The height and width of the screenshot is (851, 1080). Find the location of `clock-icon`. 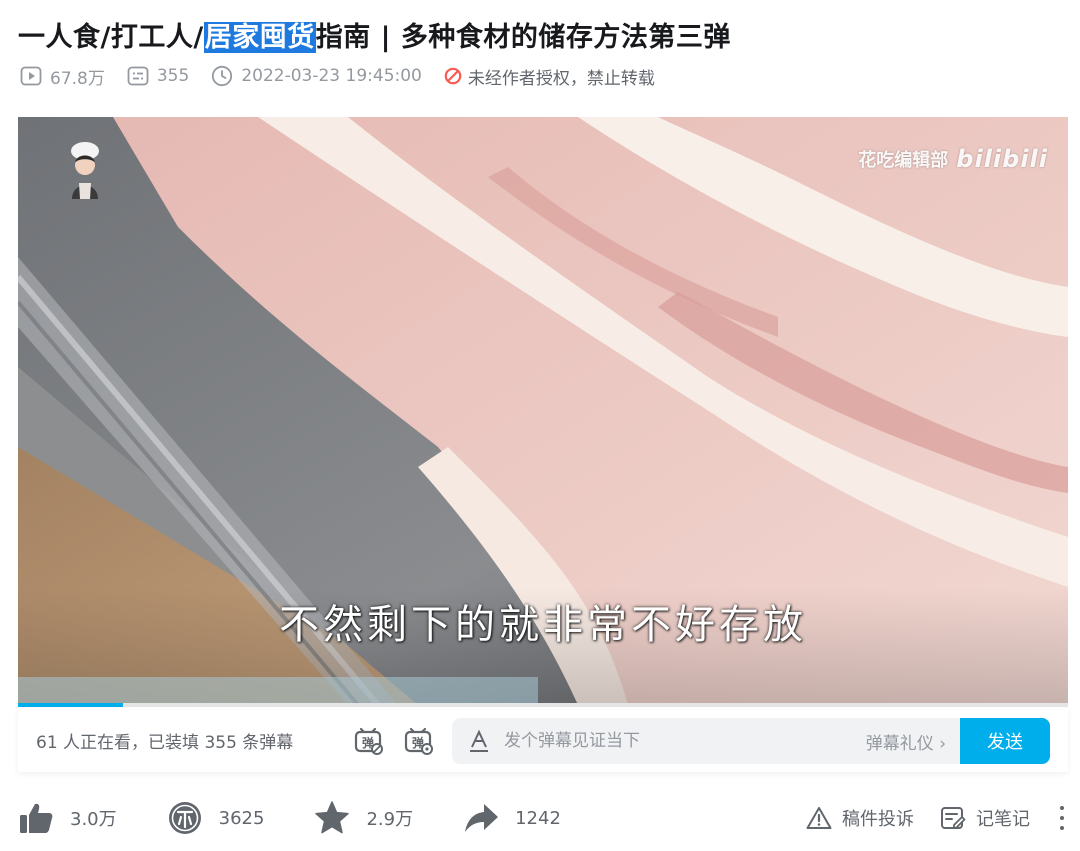

clock-icon is located at coordinates (222, 76).